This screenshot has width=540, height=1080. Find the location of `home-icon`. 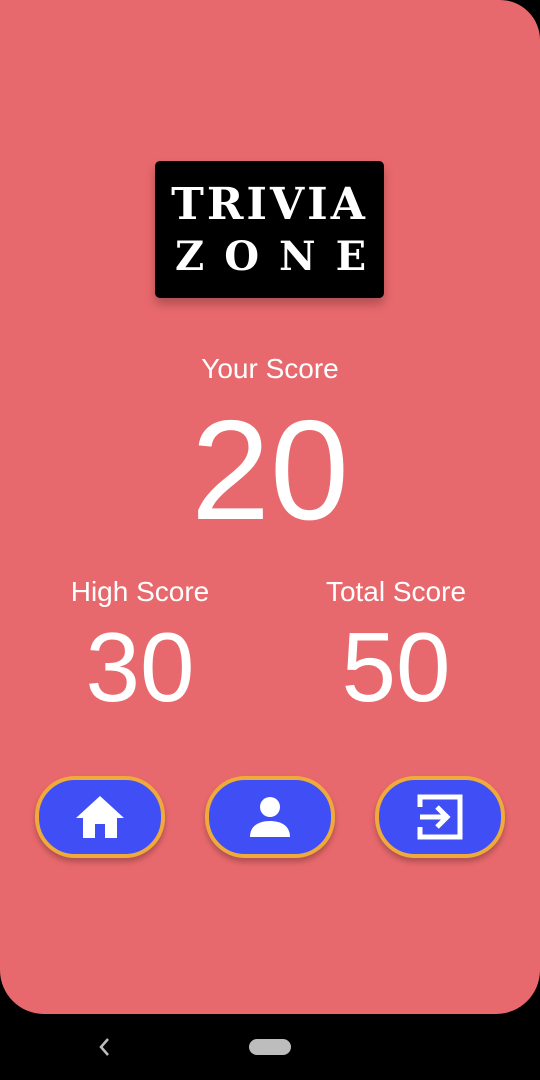

home-icon is located at coordinates (100, 817).